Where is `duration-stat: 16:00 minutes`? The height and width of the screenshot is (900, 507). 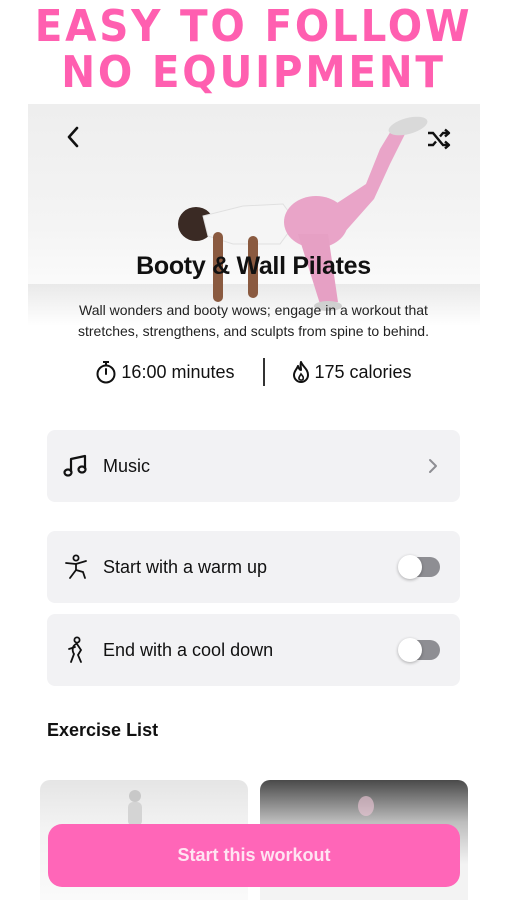 duration-stat: 16:00 minutes is located at coordinates (165, 372).